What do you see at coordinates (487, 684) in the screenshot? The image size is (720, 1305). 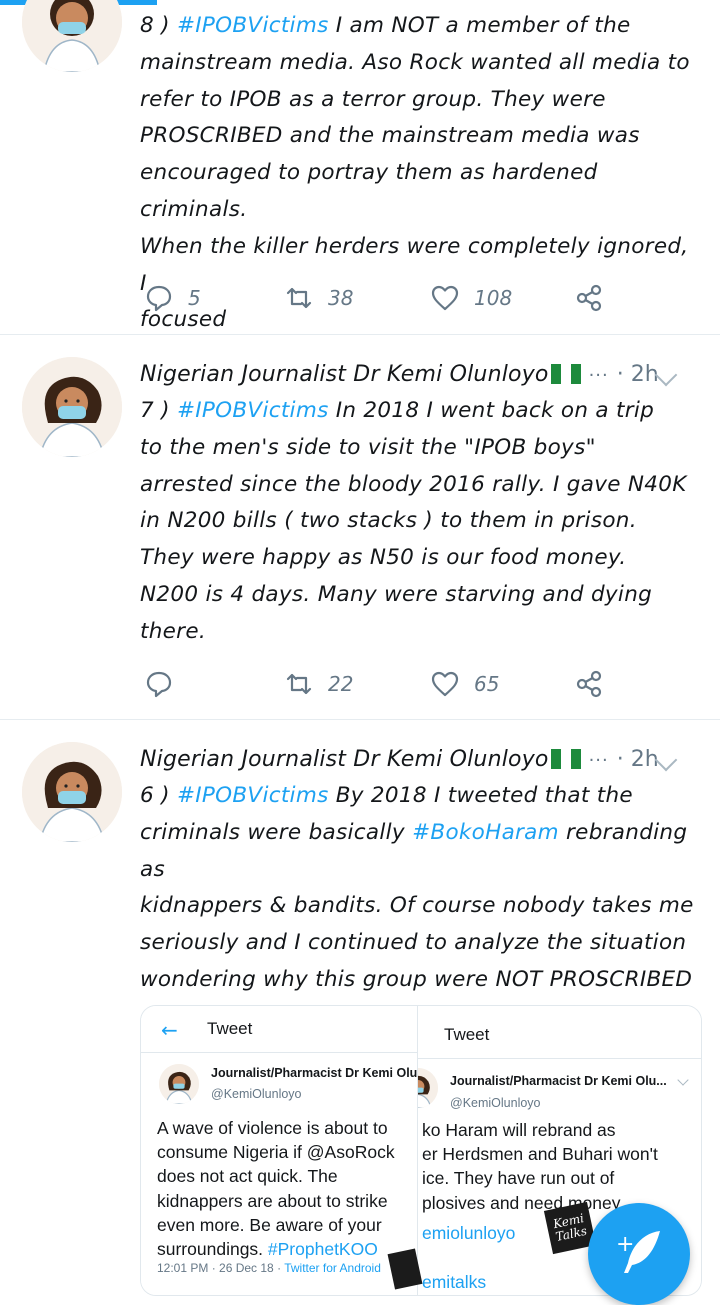 I see `like-count: 65` at bounding box center [487, 684].